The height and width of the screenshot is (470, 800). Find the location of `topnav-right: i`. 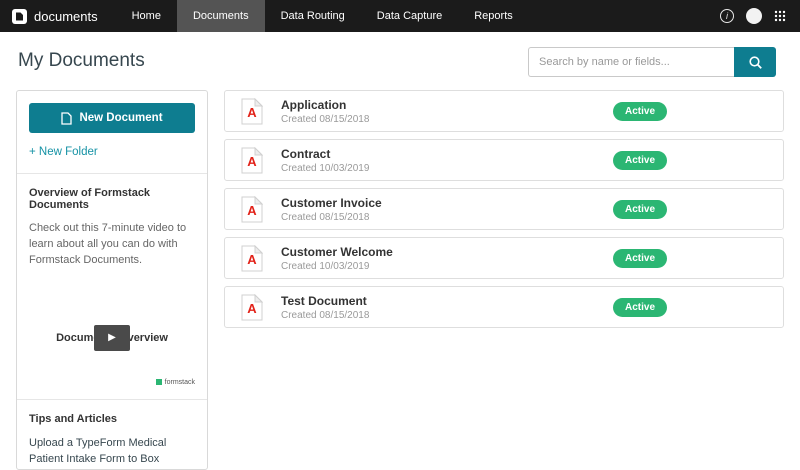

topnav-right: i is located at coordinates (760, 16).